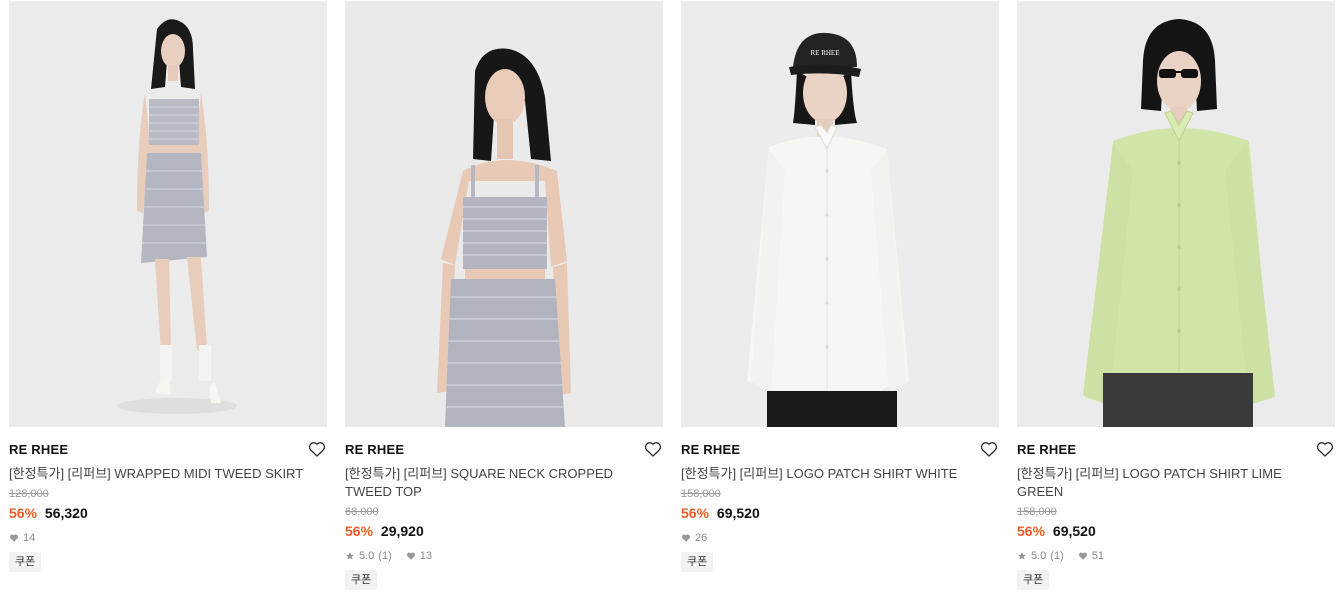 This screenshot has height=609, width=1338. Describe the element at coordinates (836, 474) in the screenshot. I see `product-name: [한정특가] [리퍼브] LOGO PATCH SHIRT WHITE` at that location.